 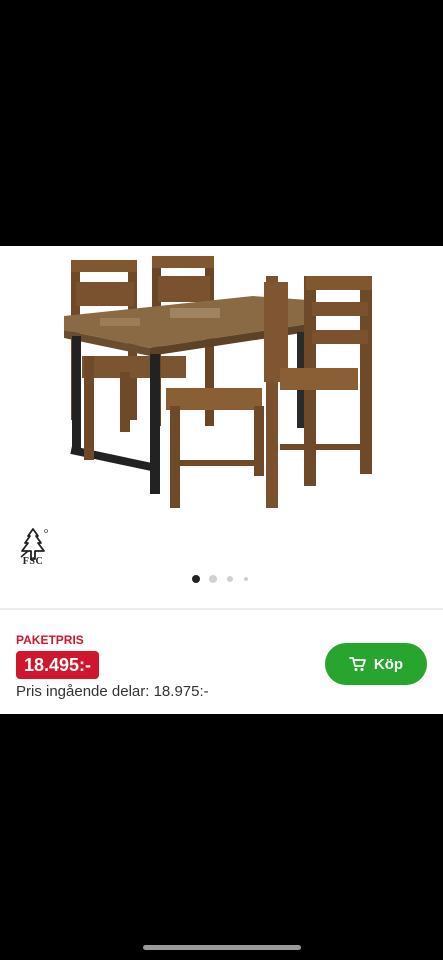 What do you see at coordinates (221, 580) in the screenshot?
I see `carousel-dots` at bounding box center [221, 580].